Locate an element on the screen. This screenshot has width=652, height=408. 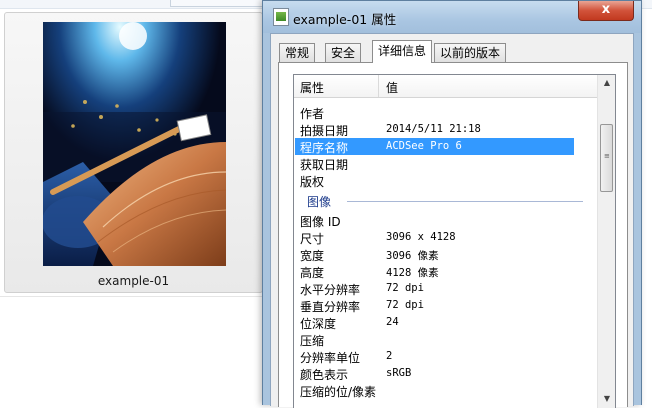
group-divider is located at coordinates (465, 201).